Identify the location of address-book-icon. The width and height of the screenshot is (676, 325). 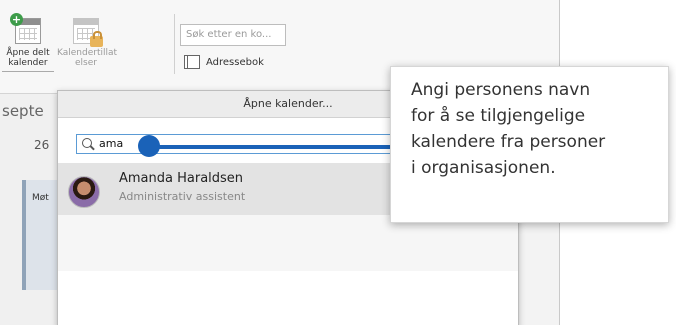
(192, 62).